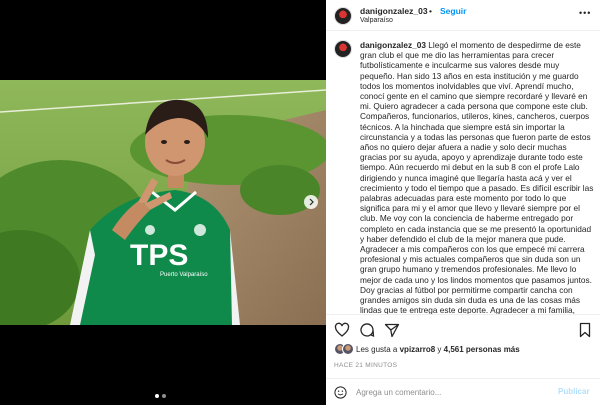 This screenshot has height=405, width=600. I want to click on more-options-button: •••, so click(585, 13).